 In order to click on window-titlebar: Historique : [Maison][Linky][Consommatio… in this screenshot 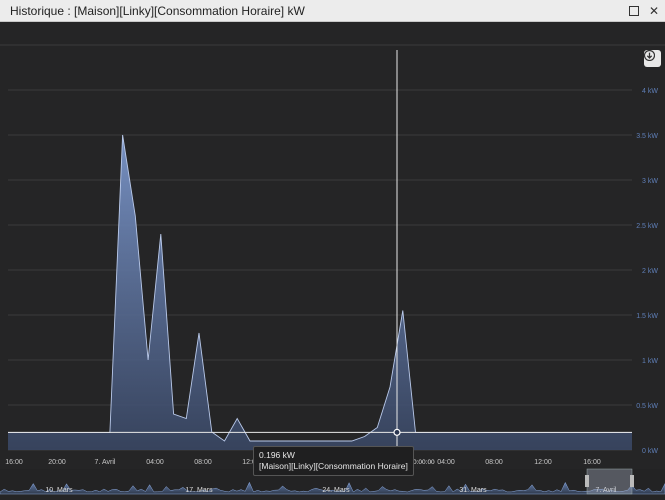, I will do `click(332, 11)`.